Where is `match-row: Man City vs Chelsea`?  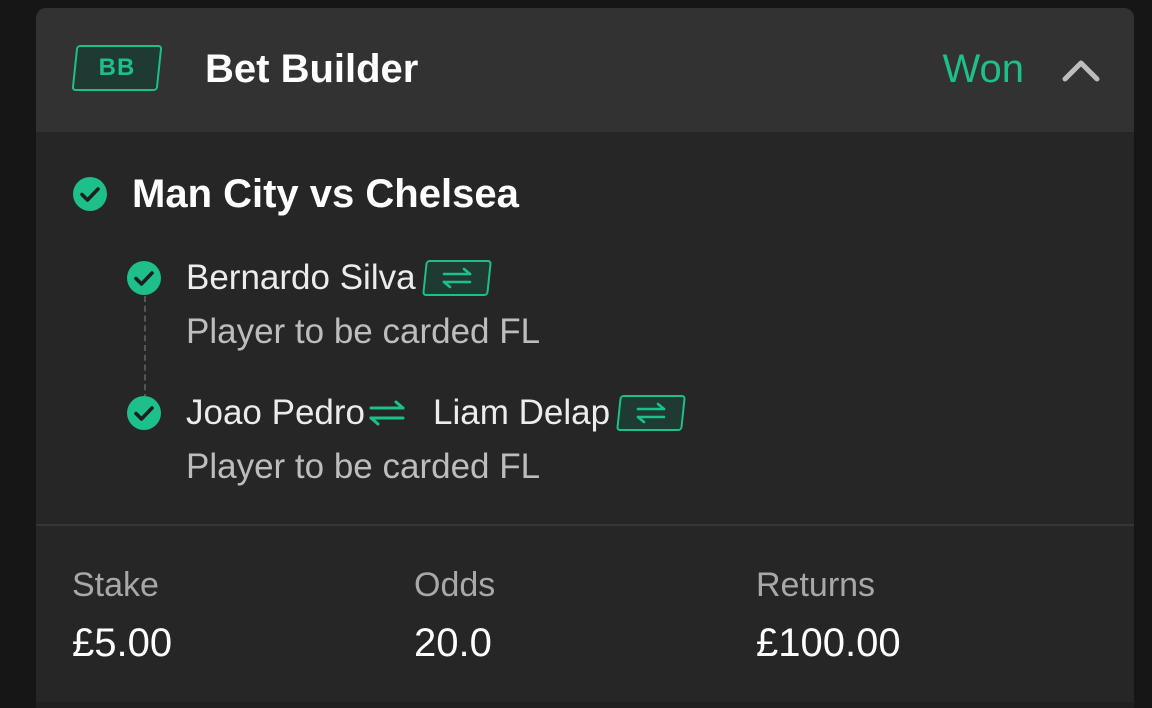 match-row: Man City vs Chelsea is located at coordinates (295, 193).